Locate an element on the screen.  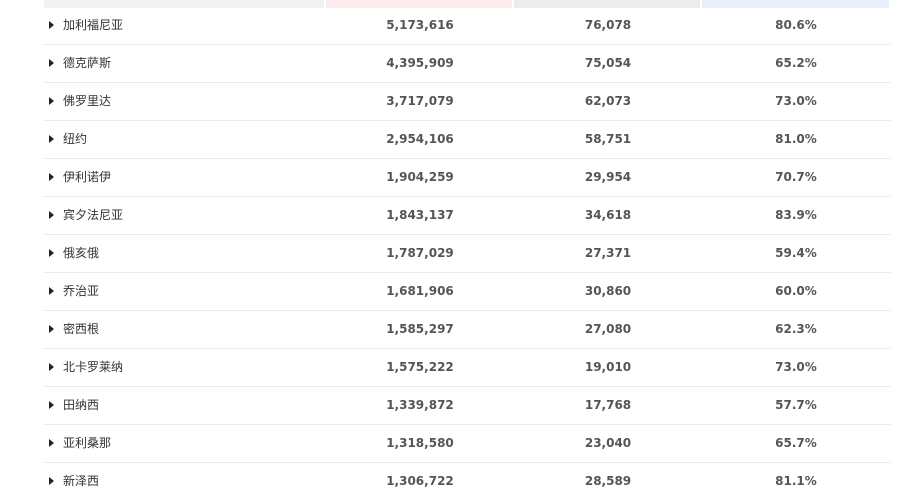
value-col2: 34,618 is located at coordinates (608, 215).